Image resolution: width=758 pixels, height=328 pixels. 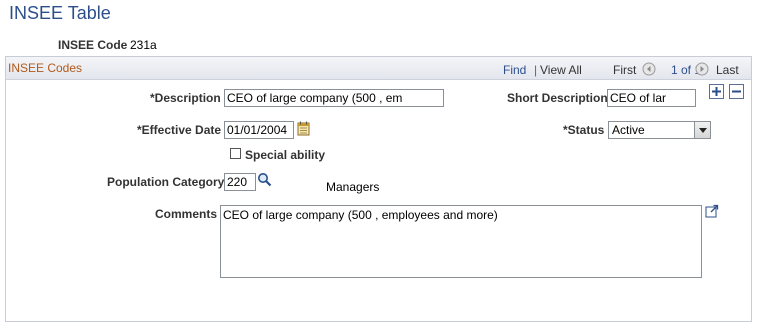 I want to click on special-ability-label: Special ability, so click(x=285, y=155).